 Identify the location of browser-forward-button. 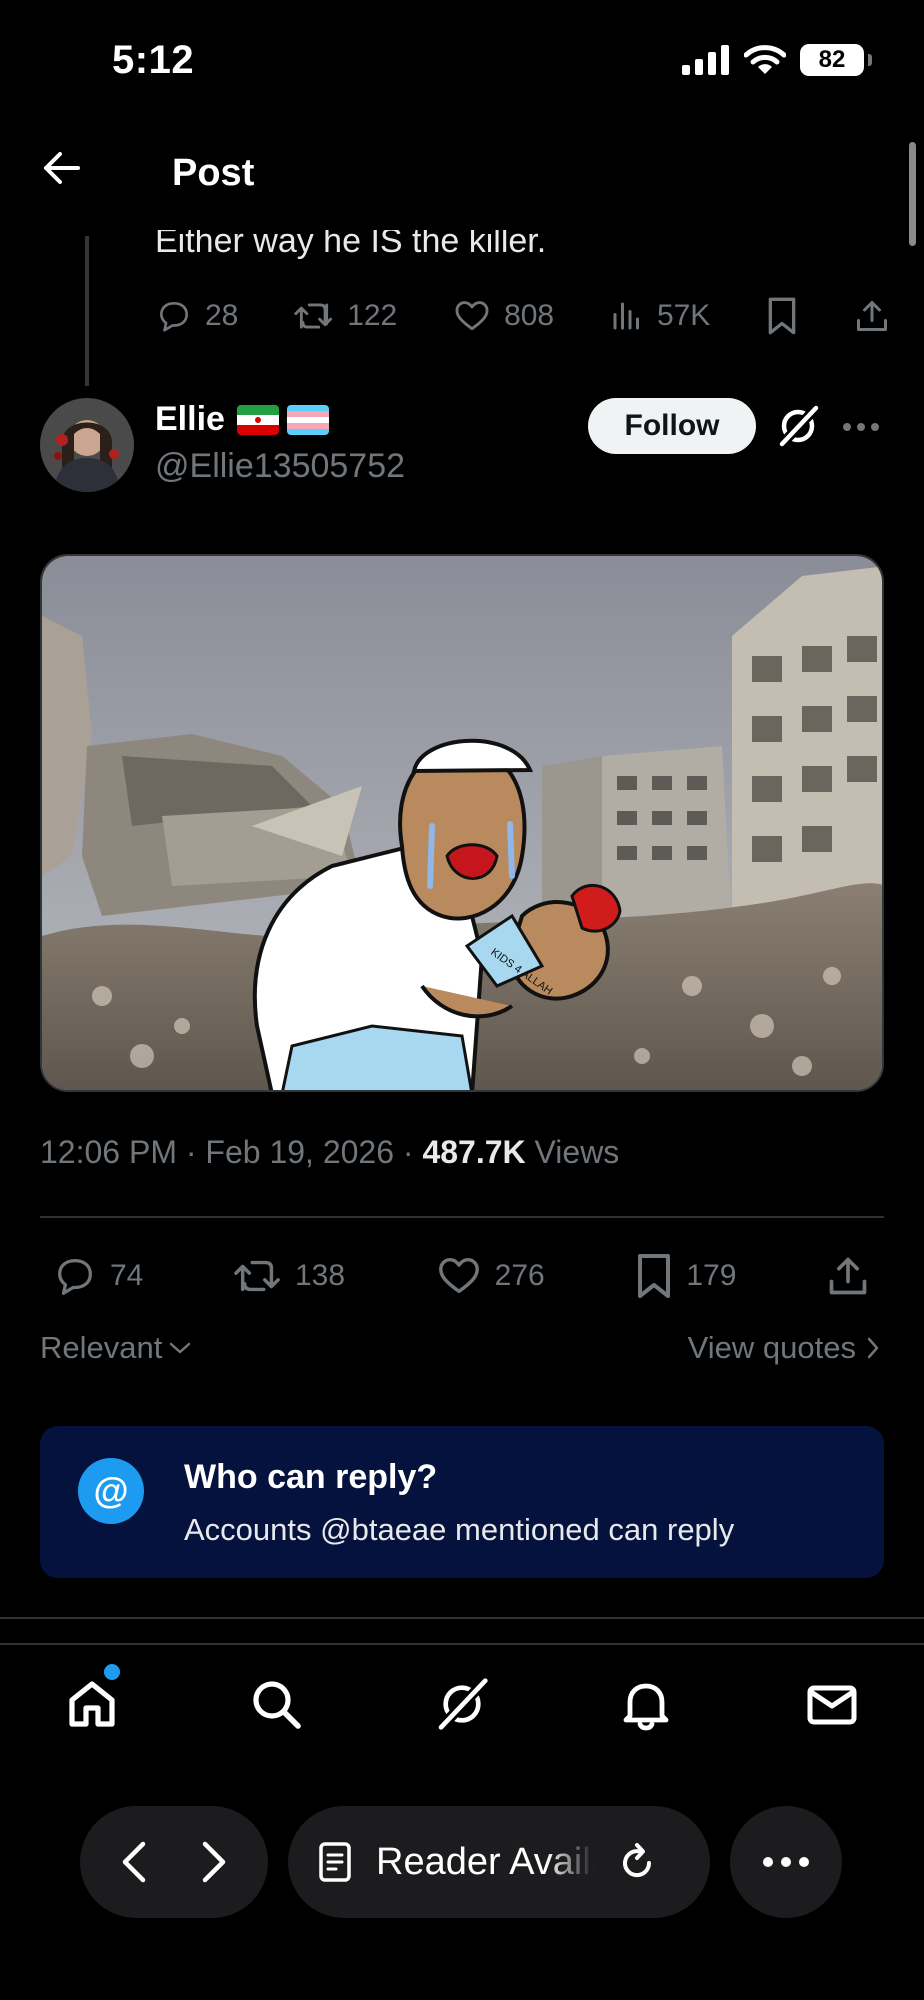
(214, 1862).